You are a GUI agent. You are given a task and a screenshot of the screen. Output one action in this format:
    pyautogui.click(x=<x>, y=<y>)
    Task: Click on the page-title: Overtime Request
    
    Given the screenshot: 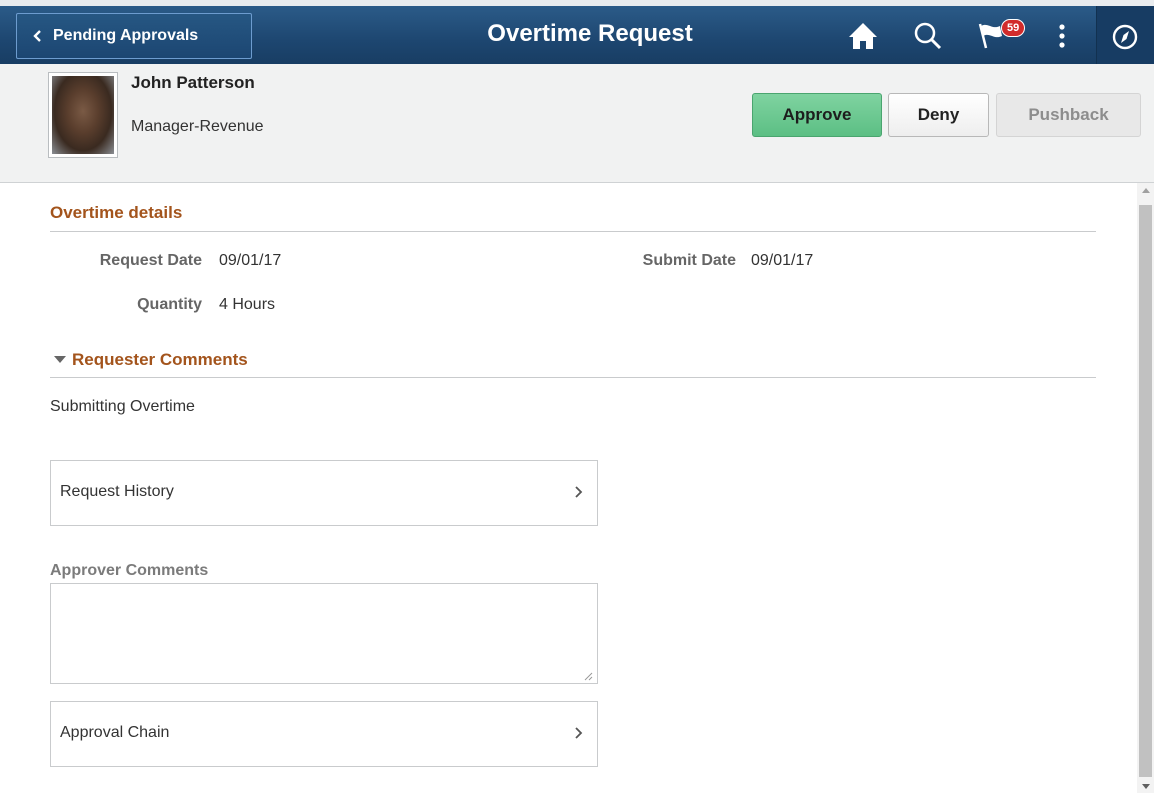 What is the action you would take?
    pyautogui.click(x=590, y=33)
    